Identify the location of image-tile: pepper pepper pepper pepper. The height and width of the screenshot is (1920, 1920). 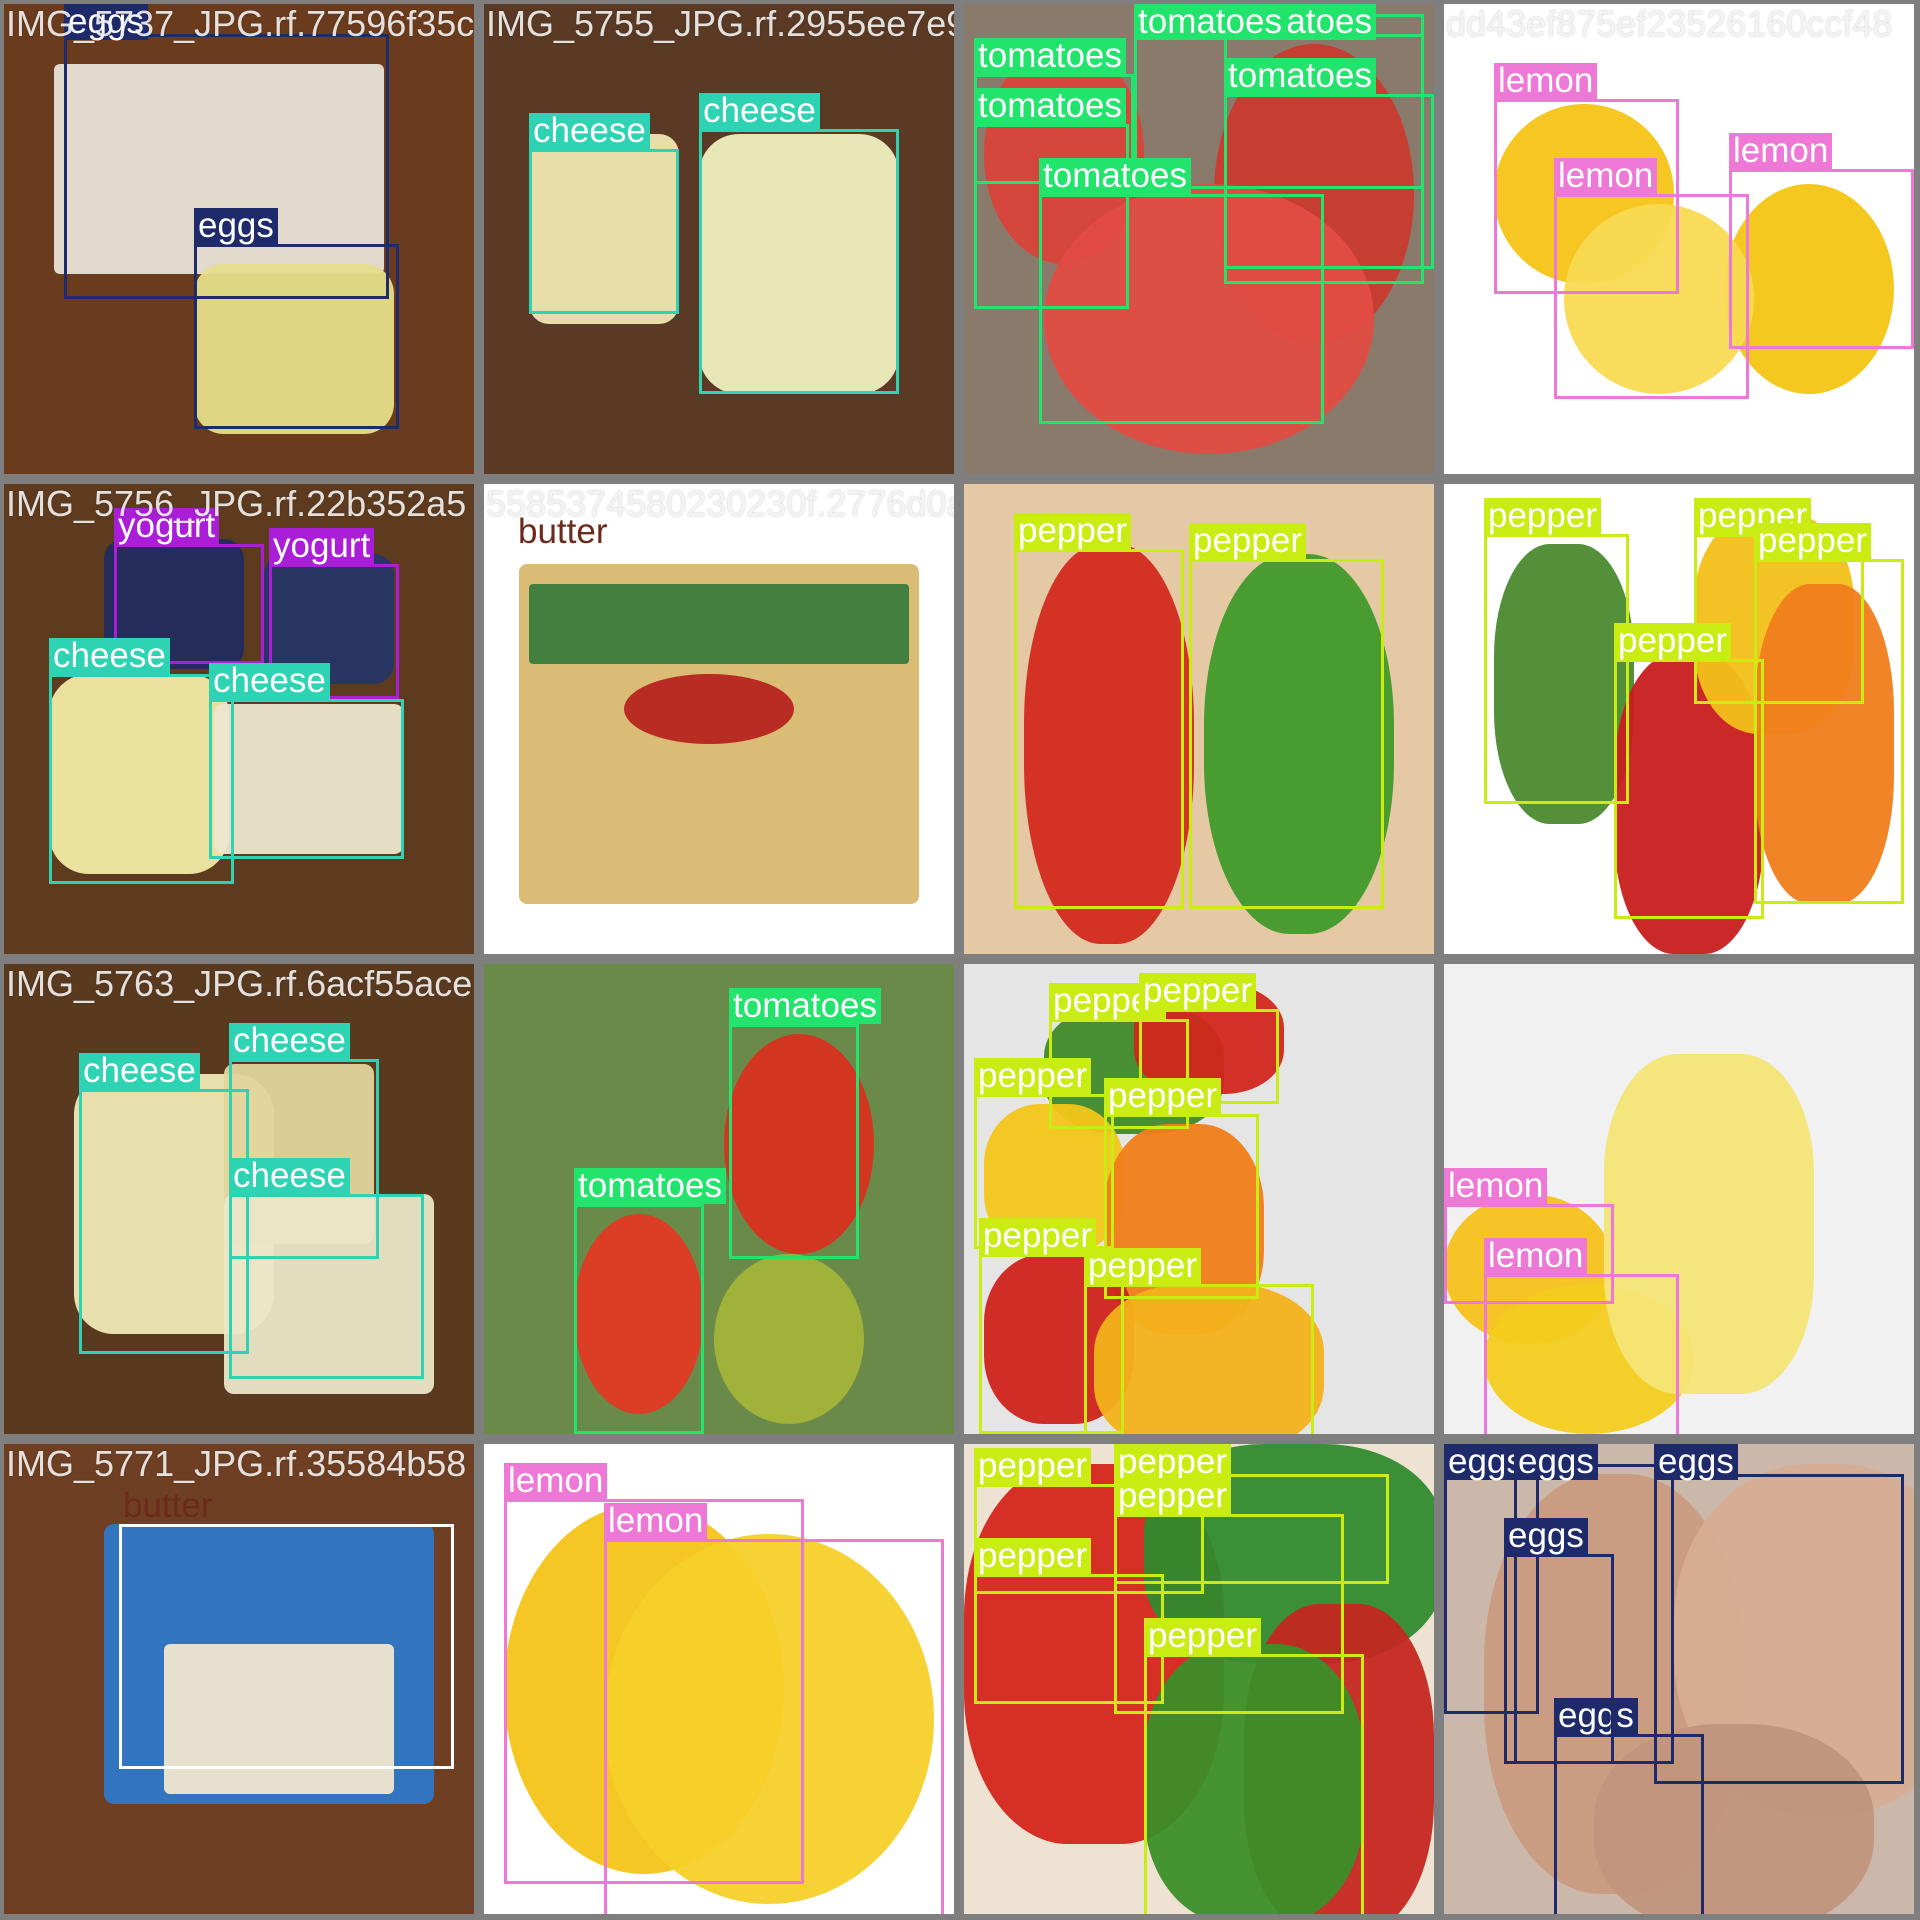
(1679, 719).